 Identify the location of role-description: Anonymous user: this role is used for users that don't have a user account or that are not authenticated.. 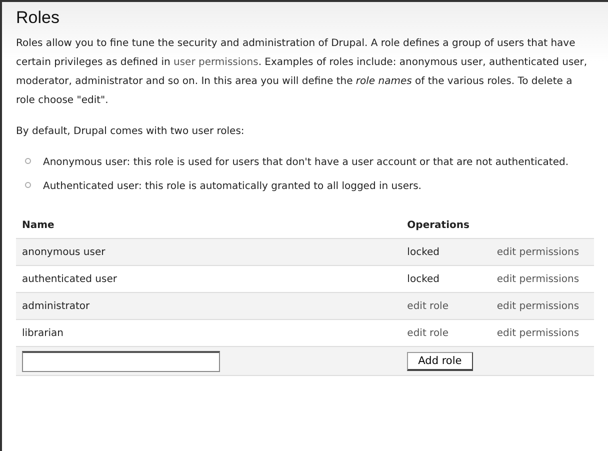
(305, 163).